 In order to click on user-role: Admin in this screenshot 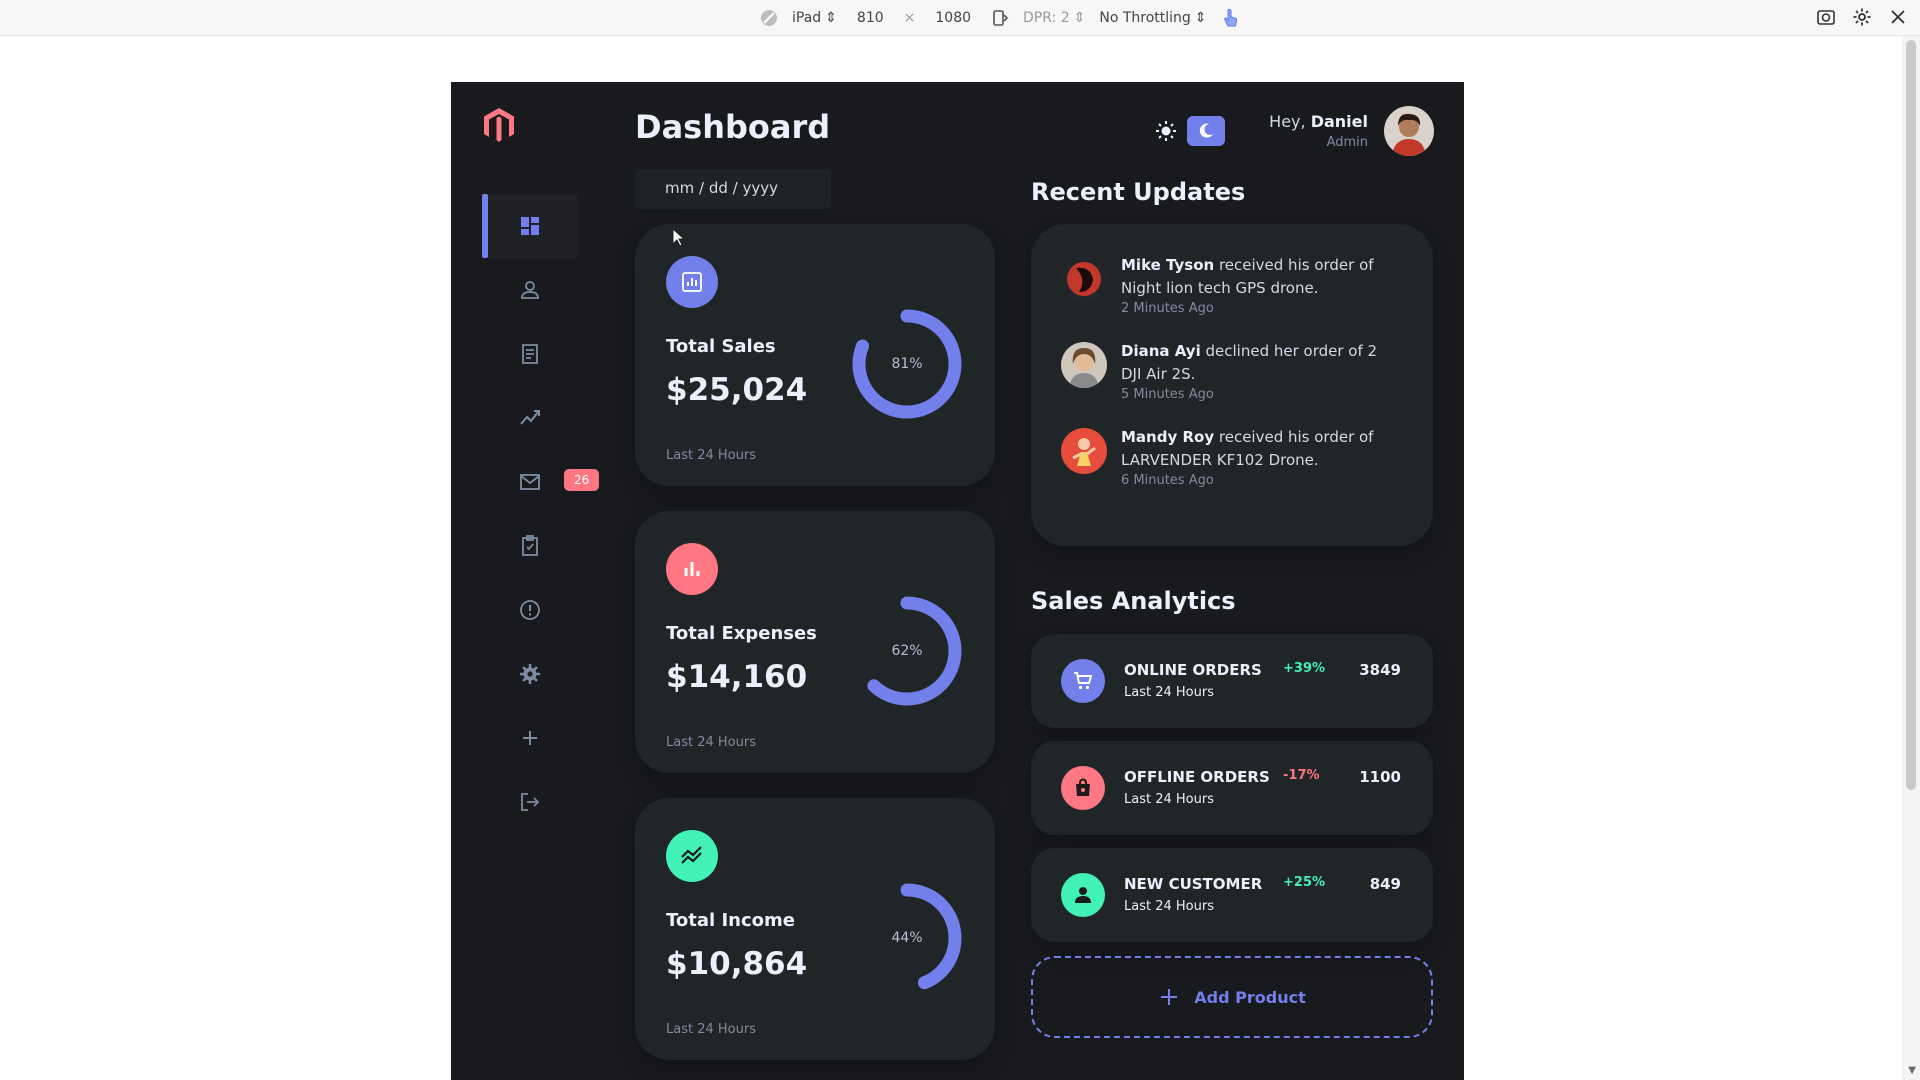, I will do `click(1347, 142)`.